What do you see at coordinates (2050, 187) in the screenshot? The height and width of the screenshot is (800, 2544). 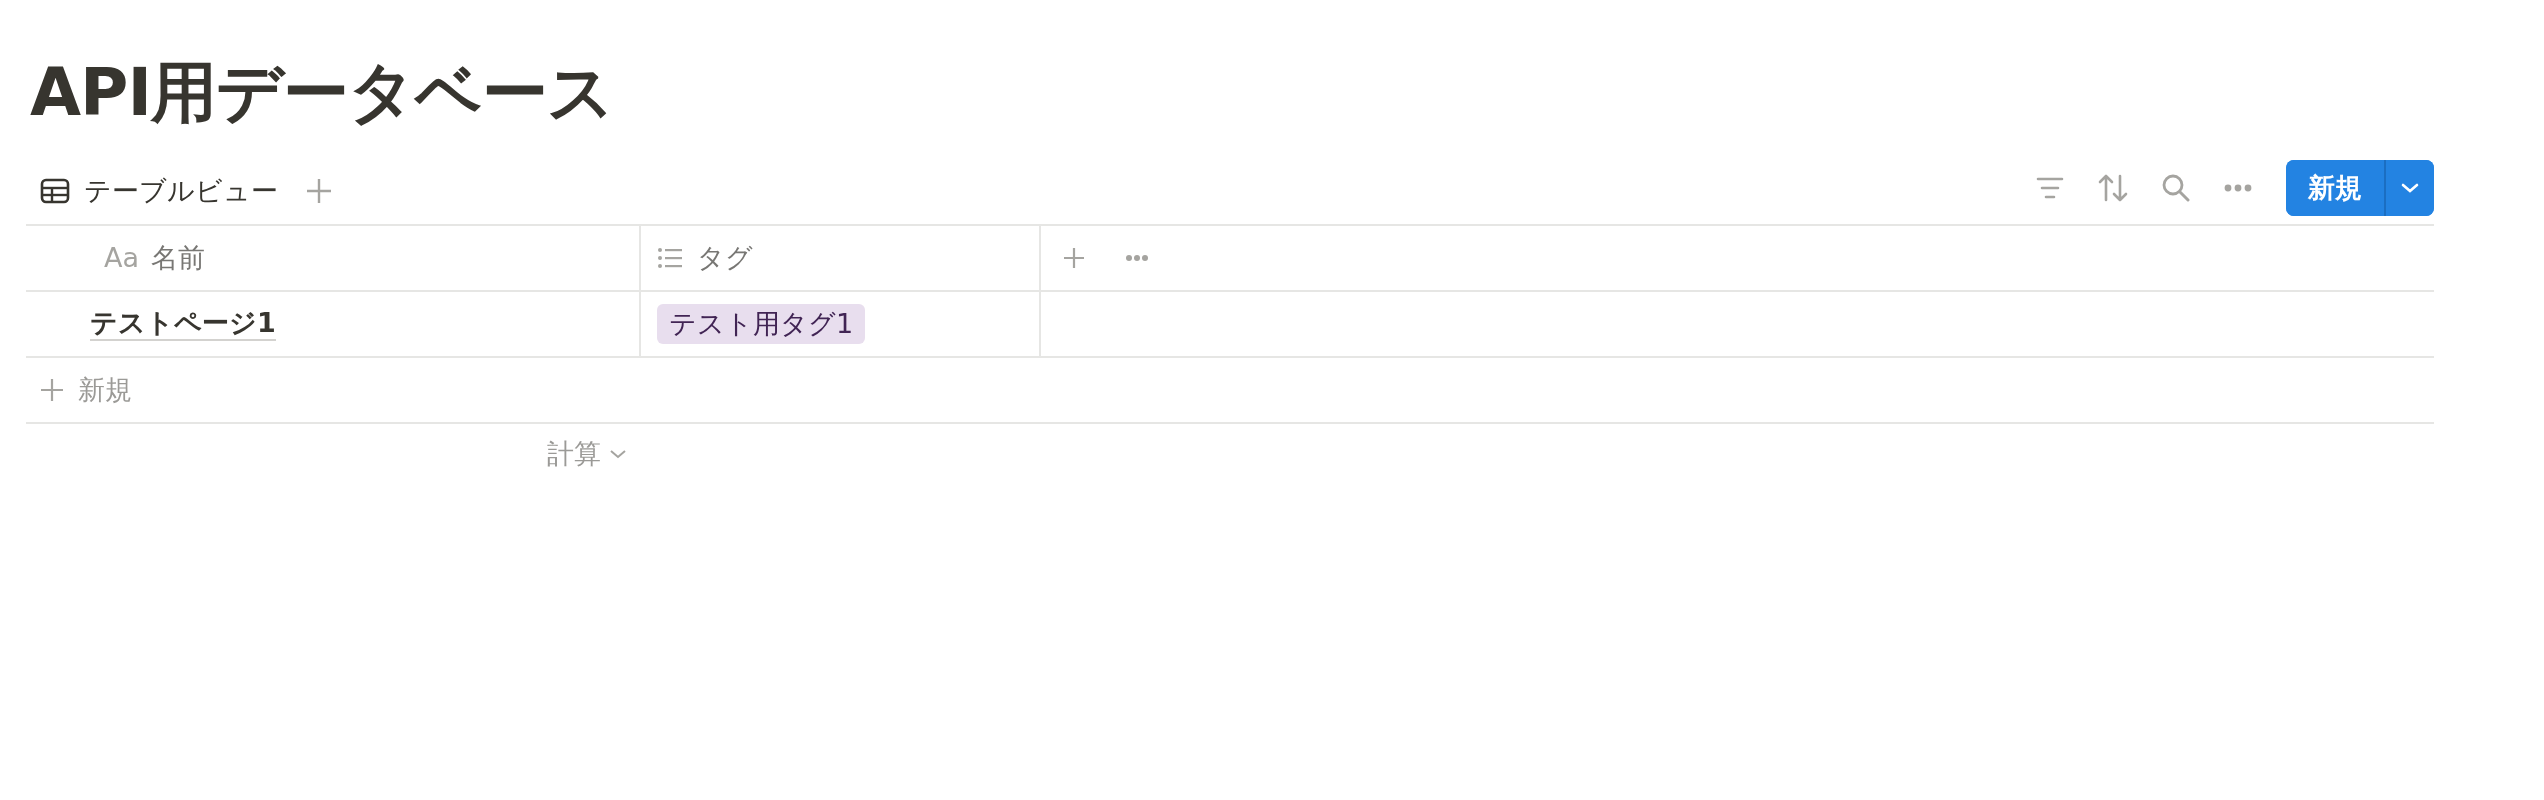 I see `filter-icon` at bounding box center [2050, 187].